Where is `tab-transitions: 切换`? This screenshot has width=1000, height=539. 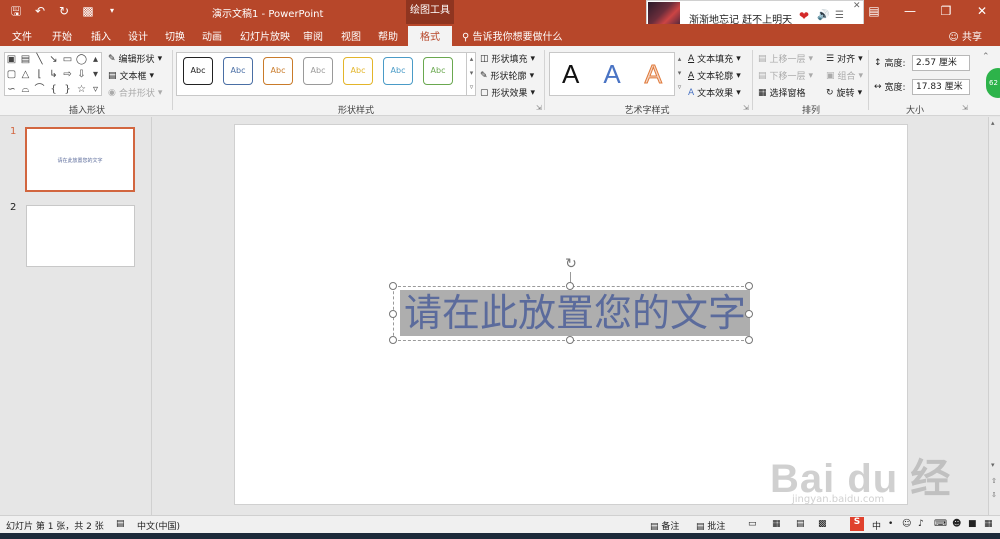 tab-transitions: 切换 is located at coordinates (175, 35).